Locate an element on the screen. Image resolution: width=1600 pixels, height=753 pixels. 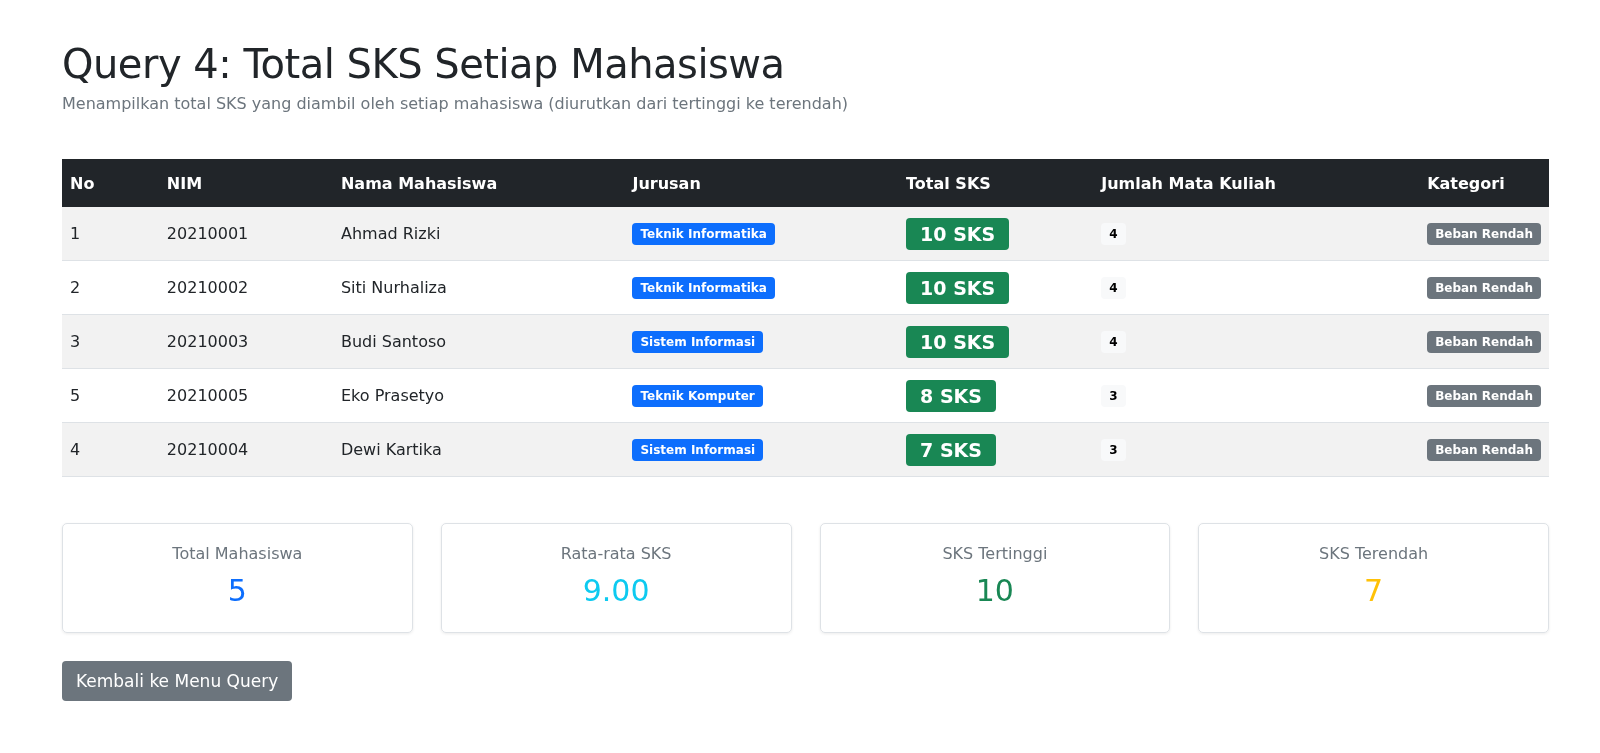
stat-label: SKS Tertinggi is located at coordinates (995, 553).